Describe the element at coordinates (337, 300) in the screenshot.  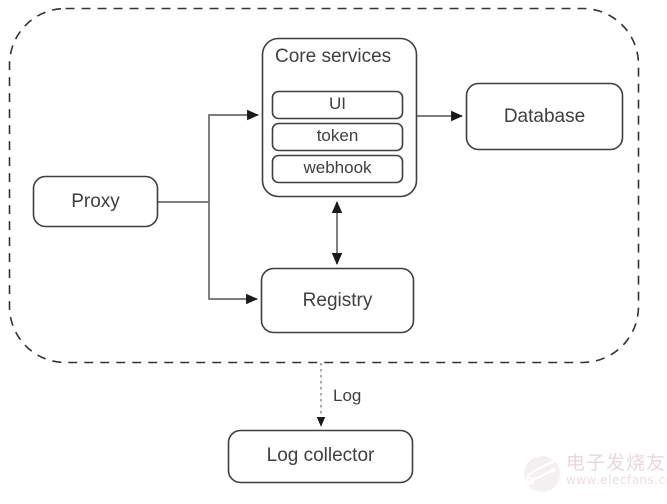
I see `node-registry` at that location.